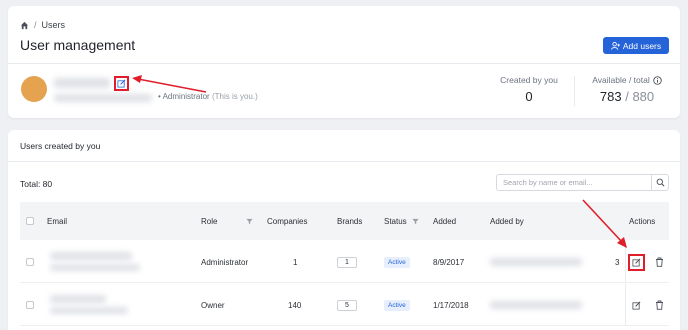 Image resolution: width=688 pixels, height=330 pixels. Describe the element at coordinates (53, 25) in the screenshot. I see `breadcrumb-current: Users` at that location.